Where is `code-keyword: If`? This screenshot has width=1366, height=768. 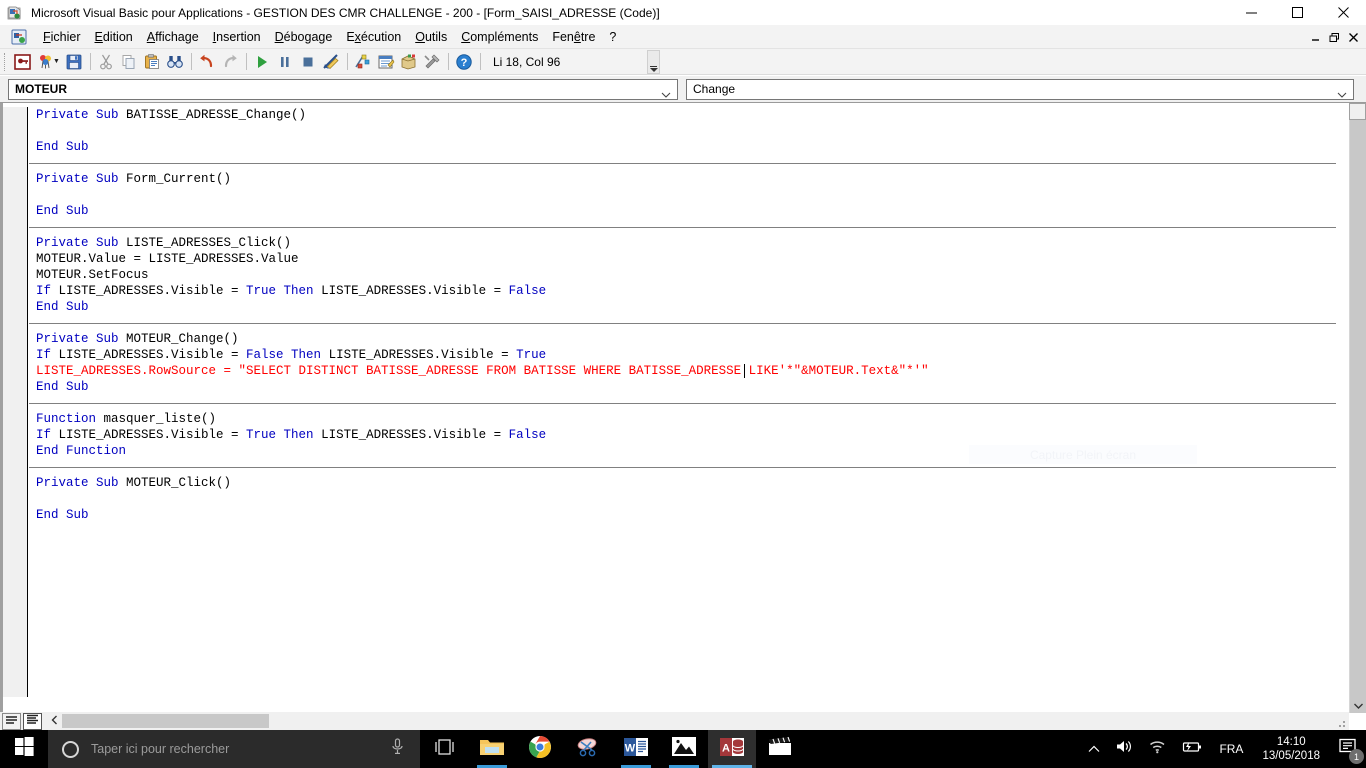 code-keyword: If is located at coordinates (47, 355).